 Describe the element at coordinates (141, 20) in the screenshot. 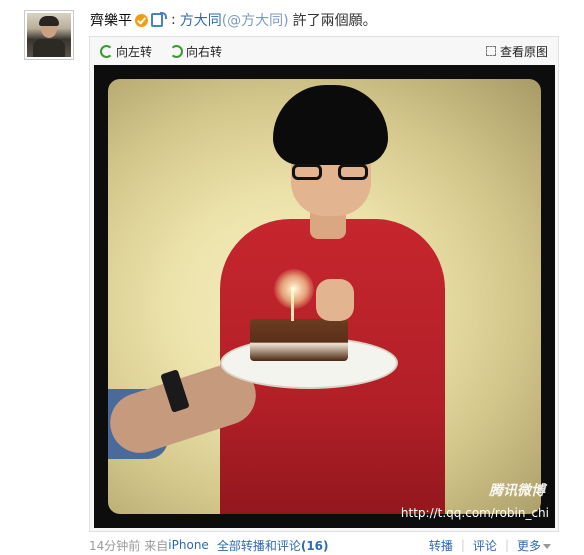

I see `verified-icon` at that location.